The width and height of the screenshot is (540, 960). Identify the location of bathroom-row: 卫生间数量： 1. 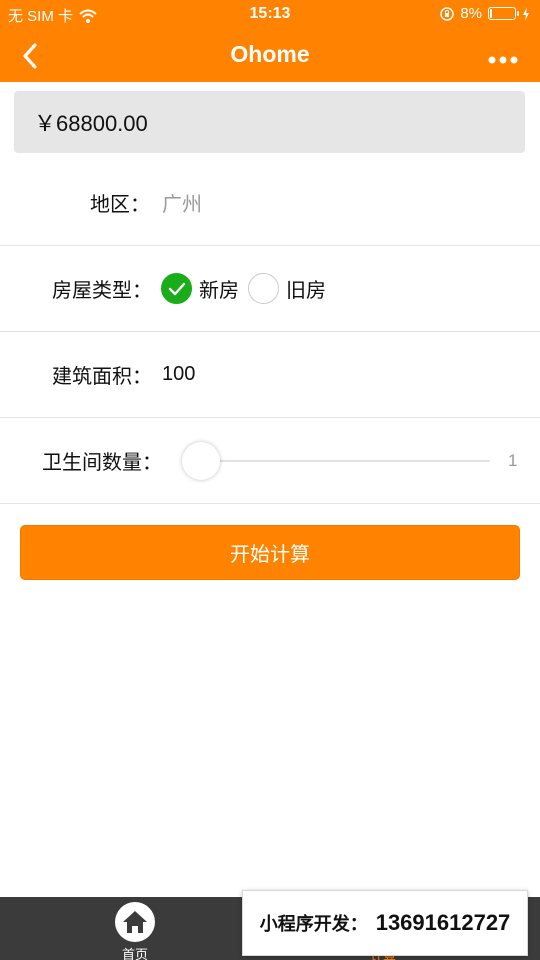
(270, 461).